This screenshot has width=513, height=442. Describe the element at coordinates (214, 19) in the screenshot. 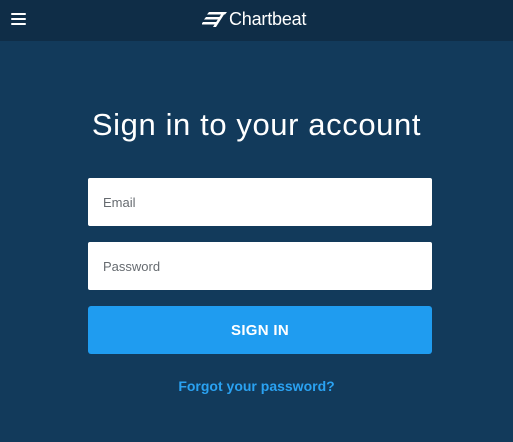

I see `chartbeat-logo-mark-icon` at that location.